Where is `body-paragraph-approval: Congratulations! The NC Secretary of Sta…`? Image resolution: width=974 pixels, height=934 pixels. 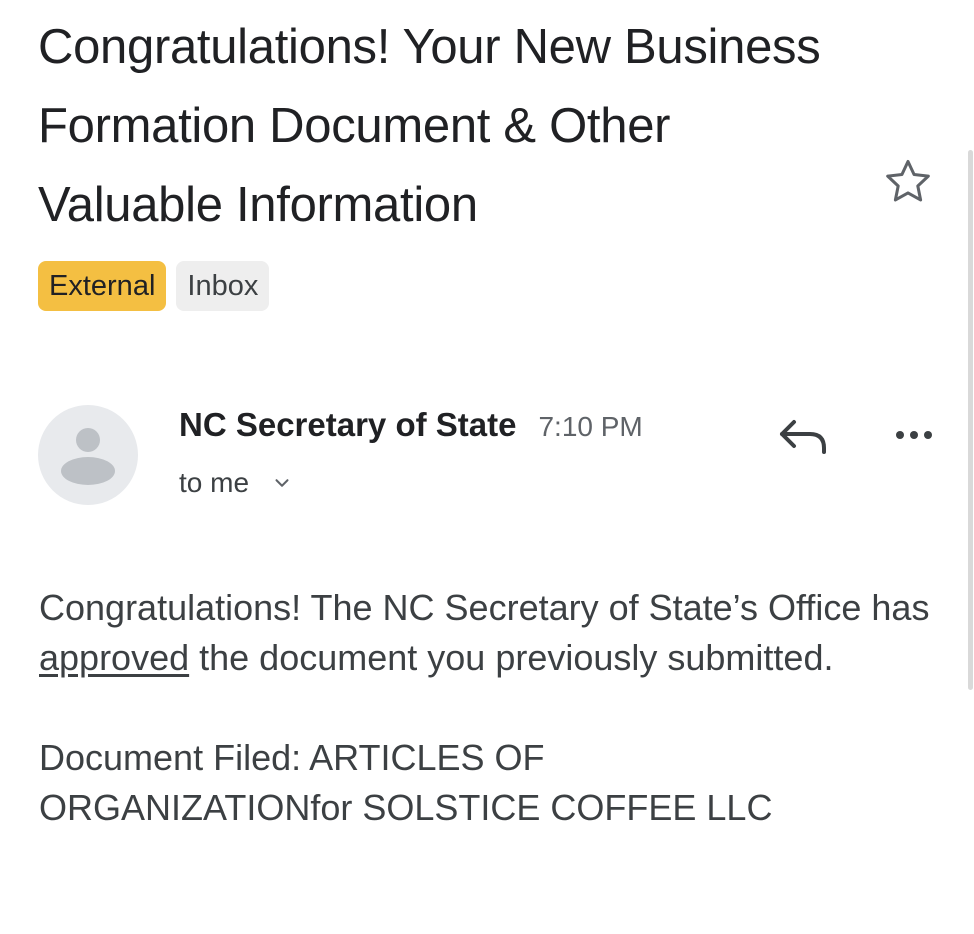
body-paragraph-approval: Congratulations! The NC Secretary of Sta… is located at coordinates (484, 632).